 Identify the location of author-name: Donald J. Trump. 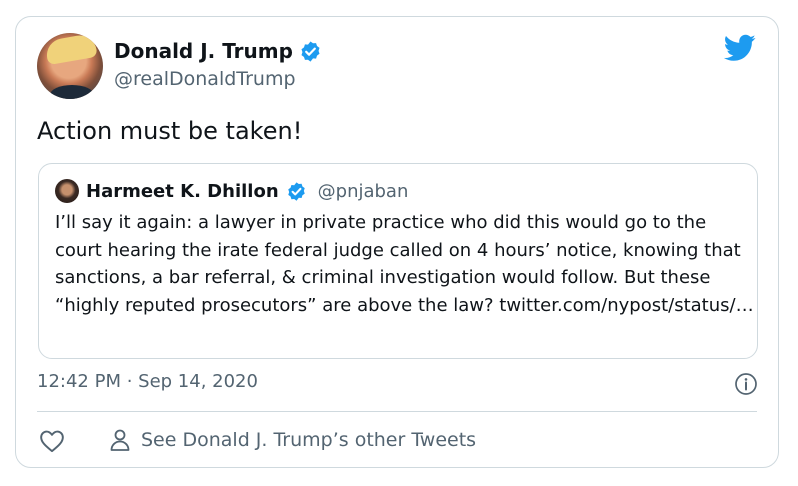
(203, 51).